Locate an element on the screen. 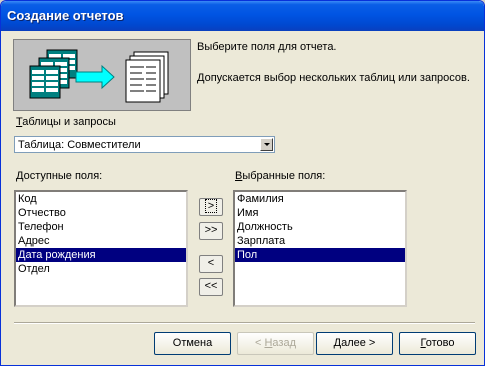 The image size is (485, 366). list-item: Отчество is located at coordinates (101, 213).